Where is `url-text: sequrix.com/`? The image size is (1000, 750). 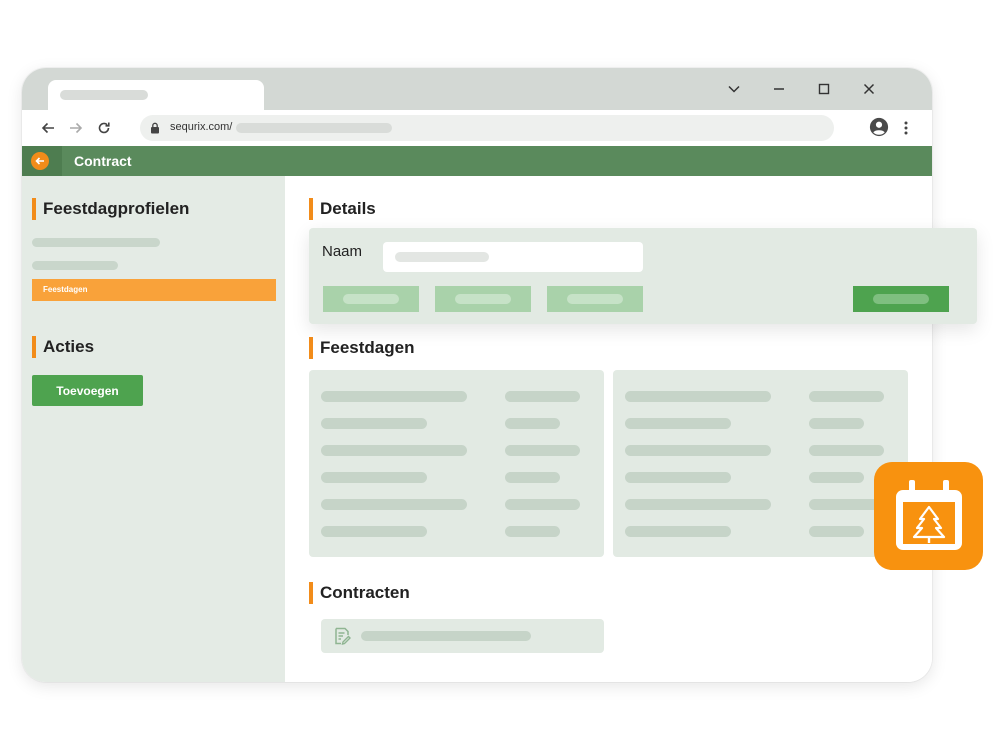
url-text: sequrix.com/ is located at coordinates (201, 127).